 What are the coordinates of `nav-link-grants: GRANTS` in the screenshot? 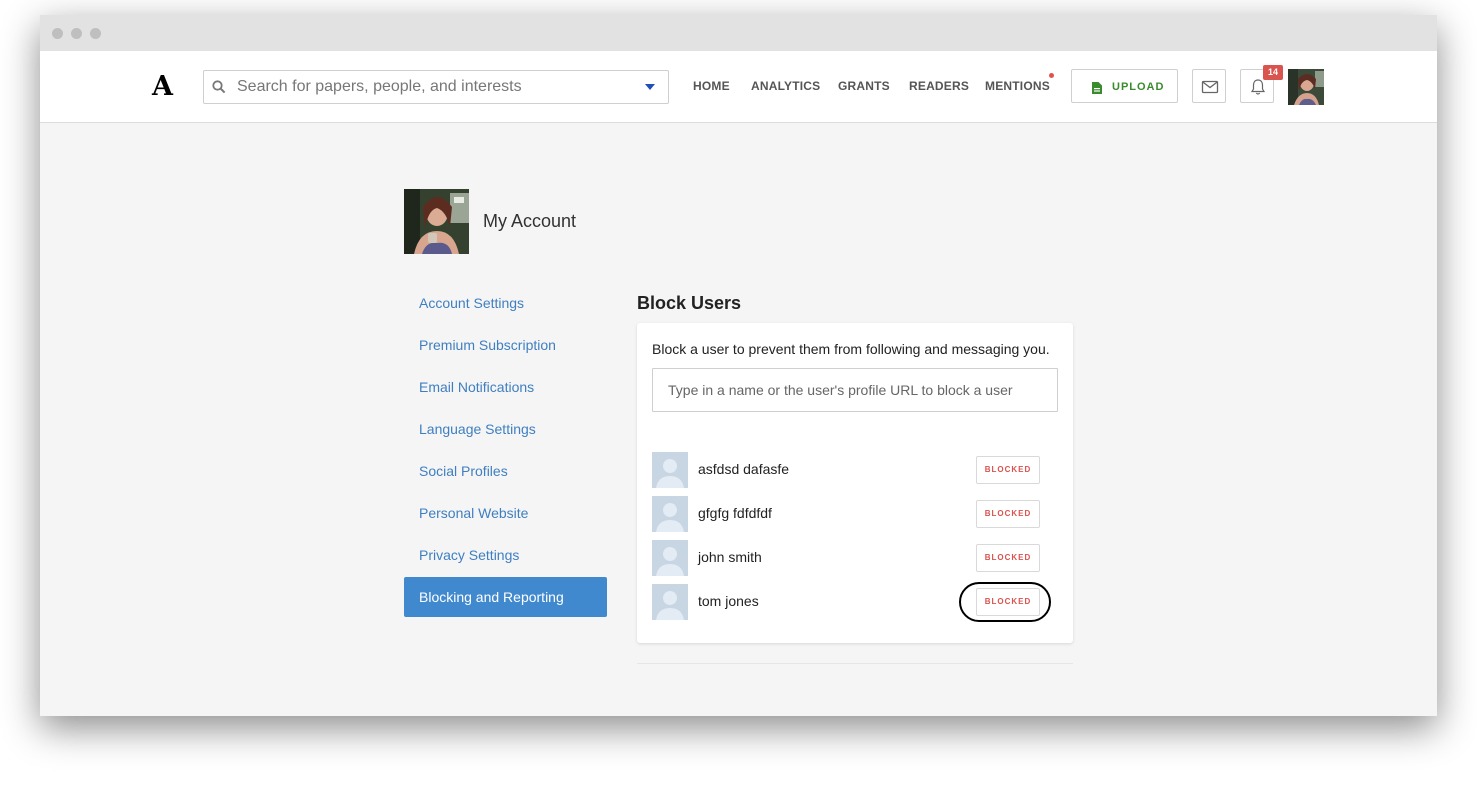 It's located at (864, 86).